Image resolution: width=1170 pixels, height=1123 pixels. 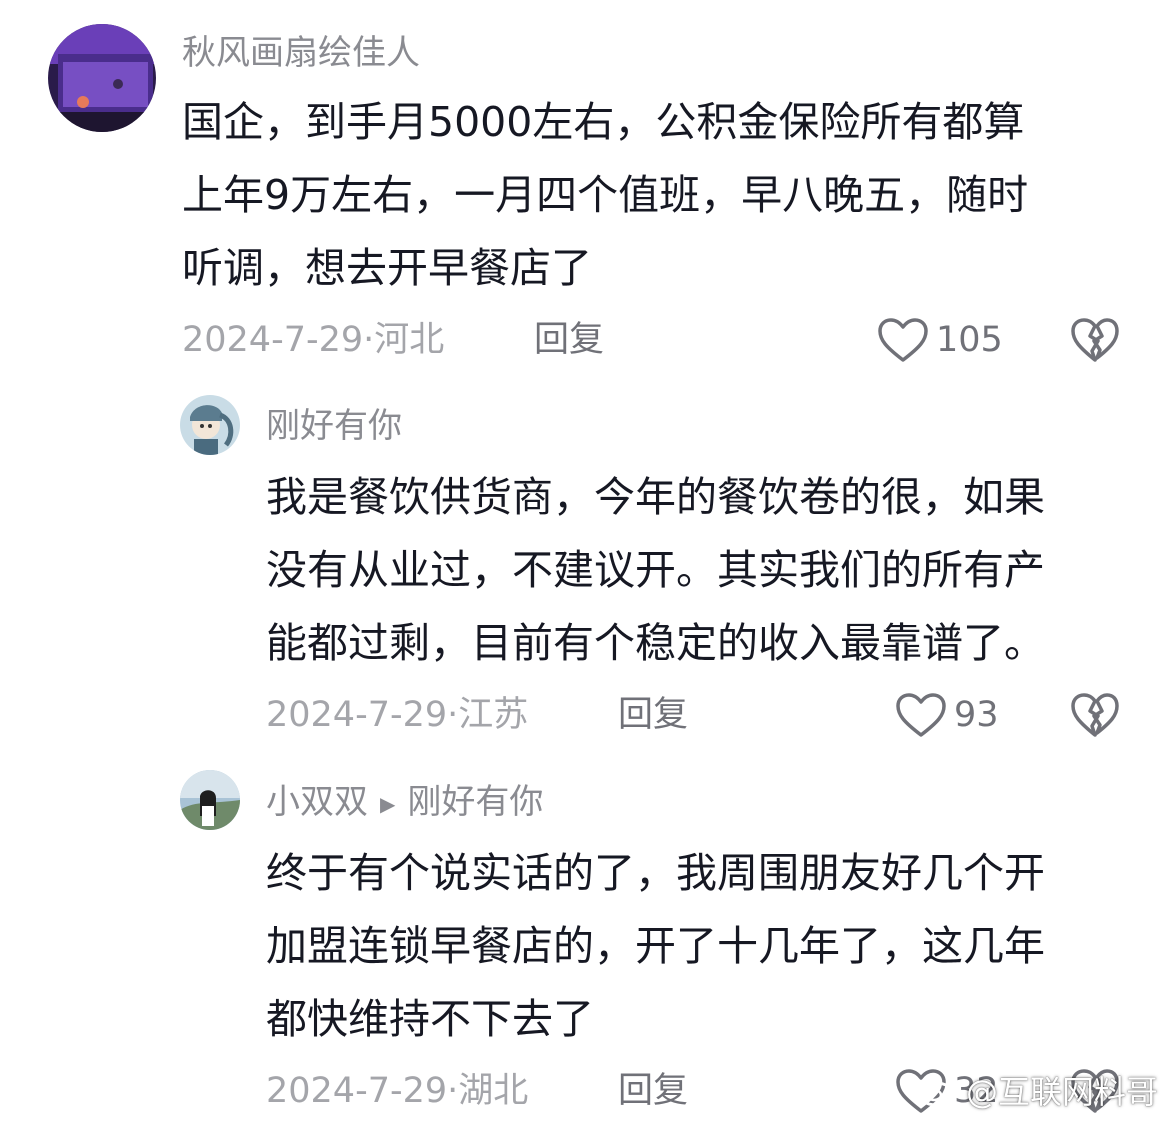 I want to click on reply-arrow-icon: ▶, so click(x=388, y=803).